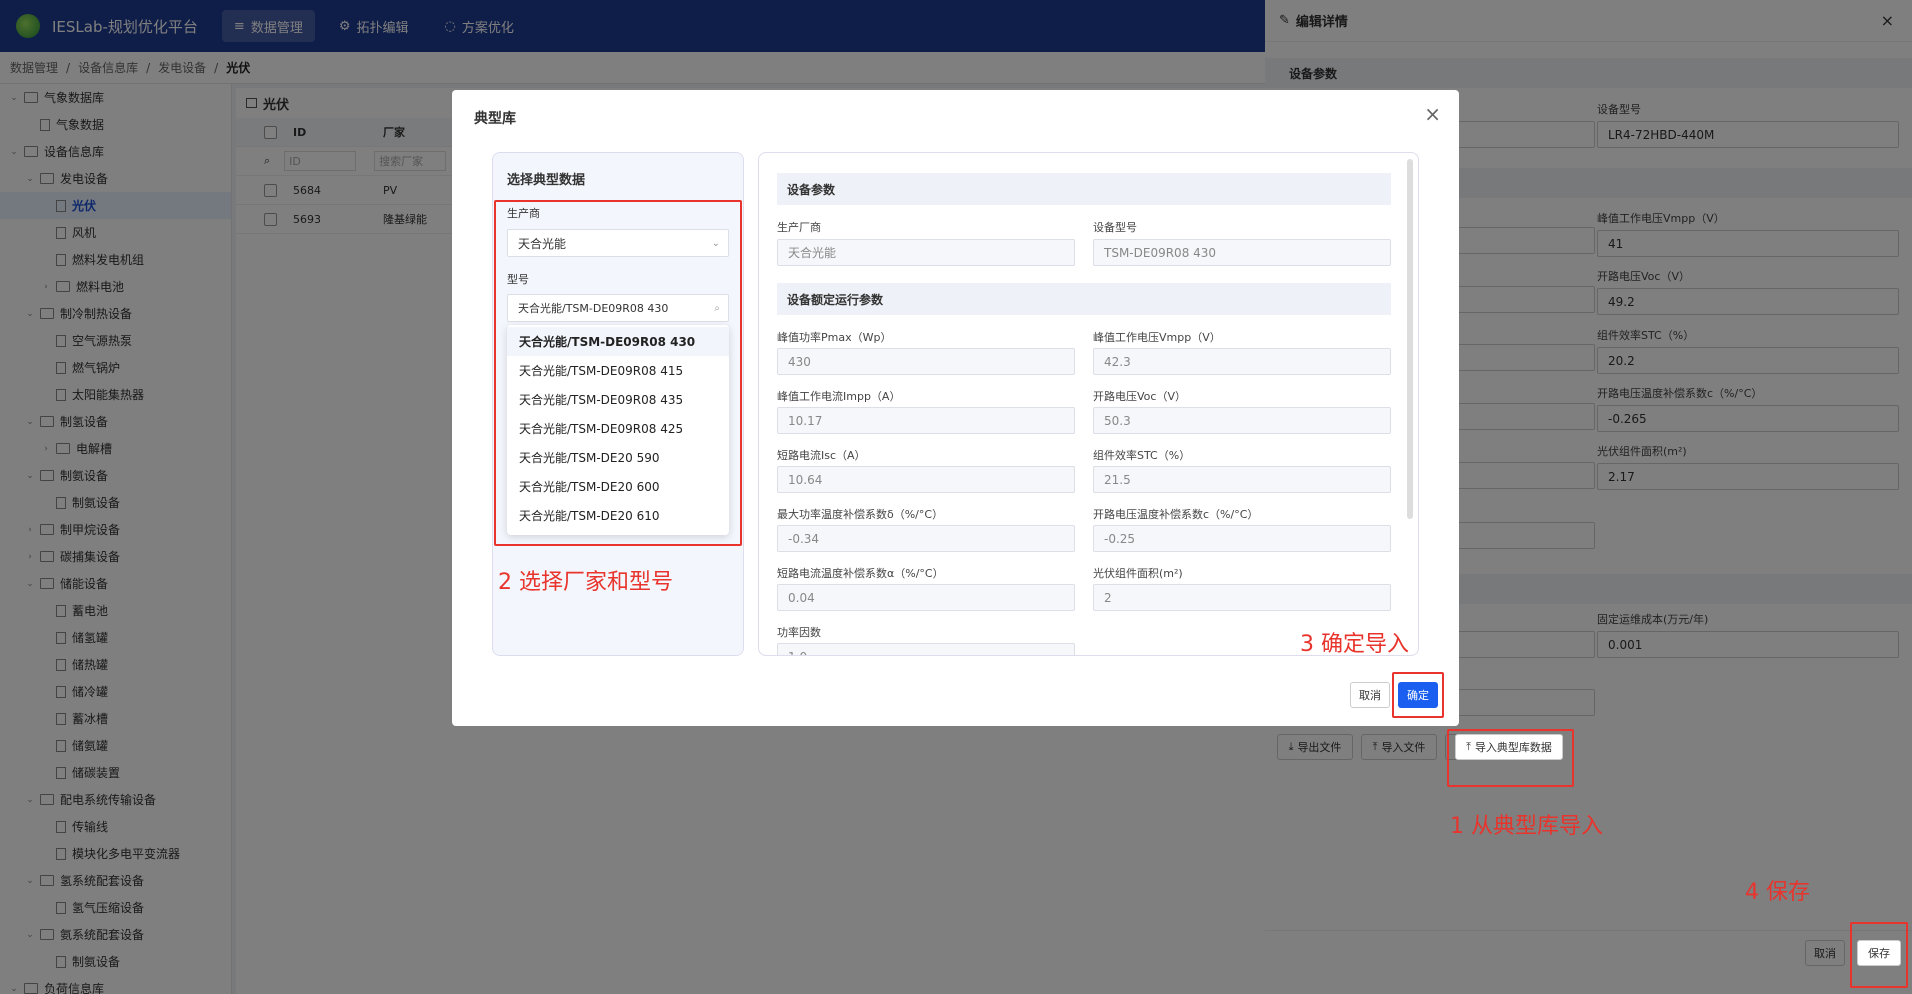  I want to click on rated-value-field: 0.04, so click(926, 597).